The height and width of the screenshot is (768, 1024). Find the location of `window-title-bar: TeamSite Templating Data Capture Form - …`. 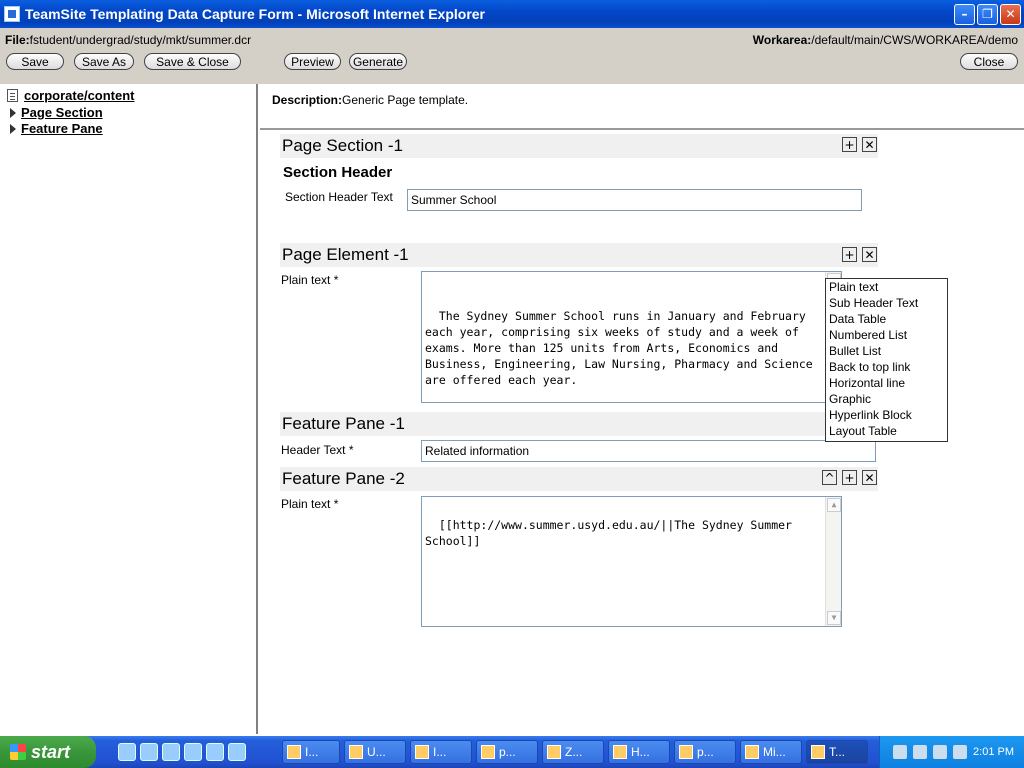

window-title-bar: TeamSite Templating Data Capture Form - … is located at coordinates (512, 14).